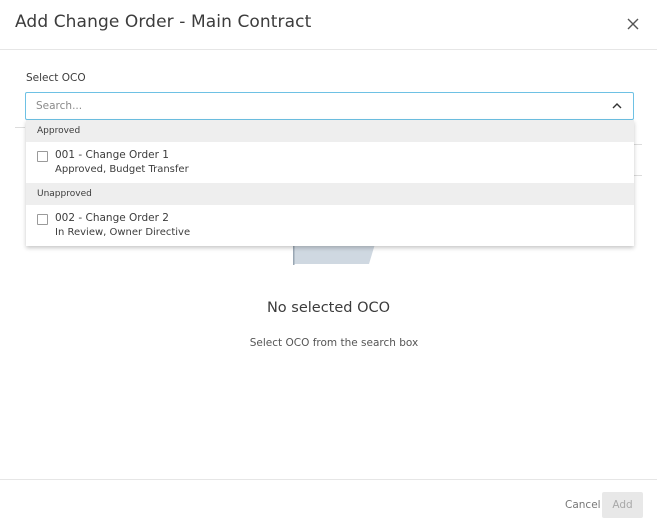 This screenshot has height=528, width=657. What do you see at coordinates (330, 131) in the screenshot?
I see `group-header-approved: Approved` at bounding box center [330, 131].